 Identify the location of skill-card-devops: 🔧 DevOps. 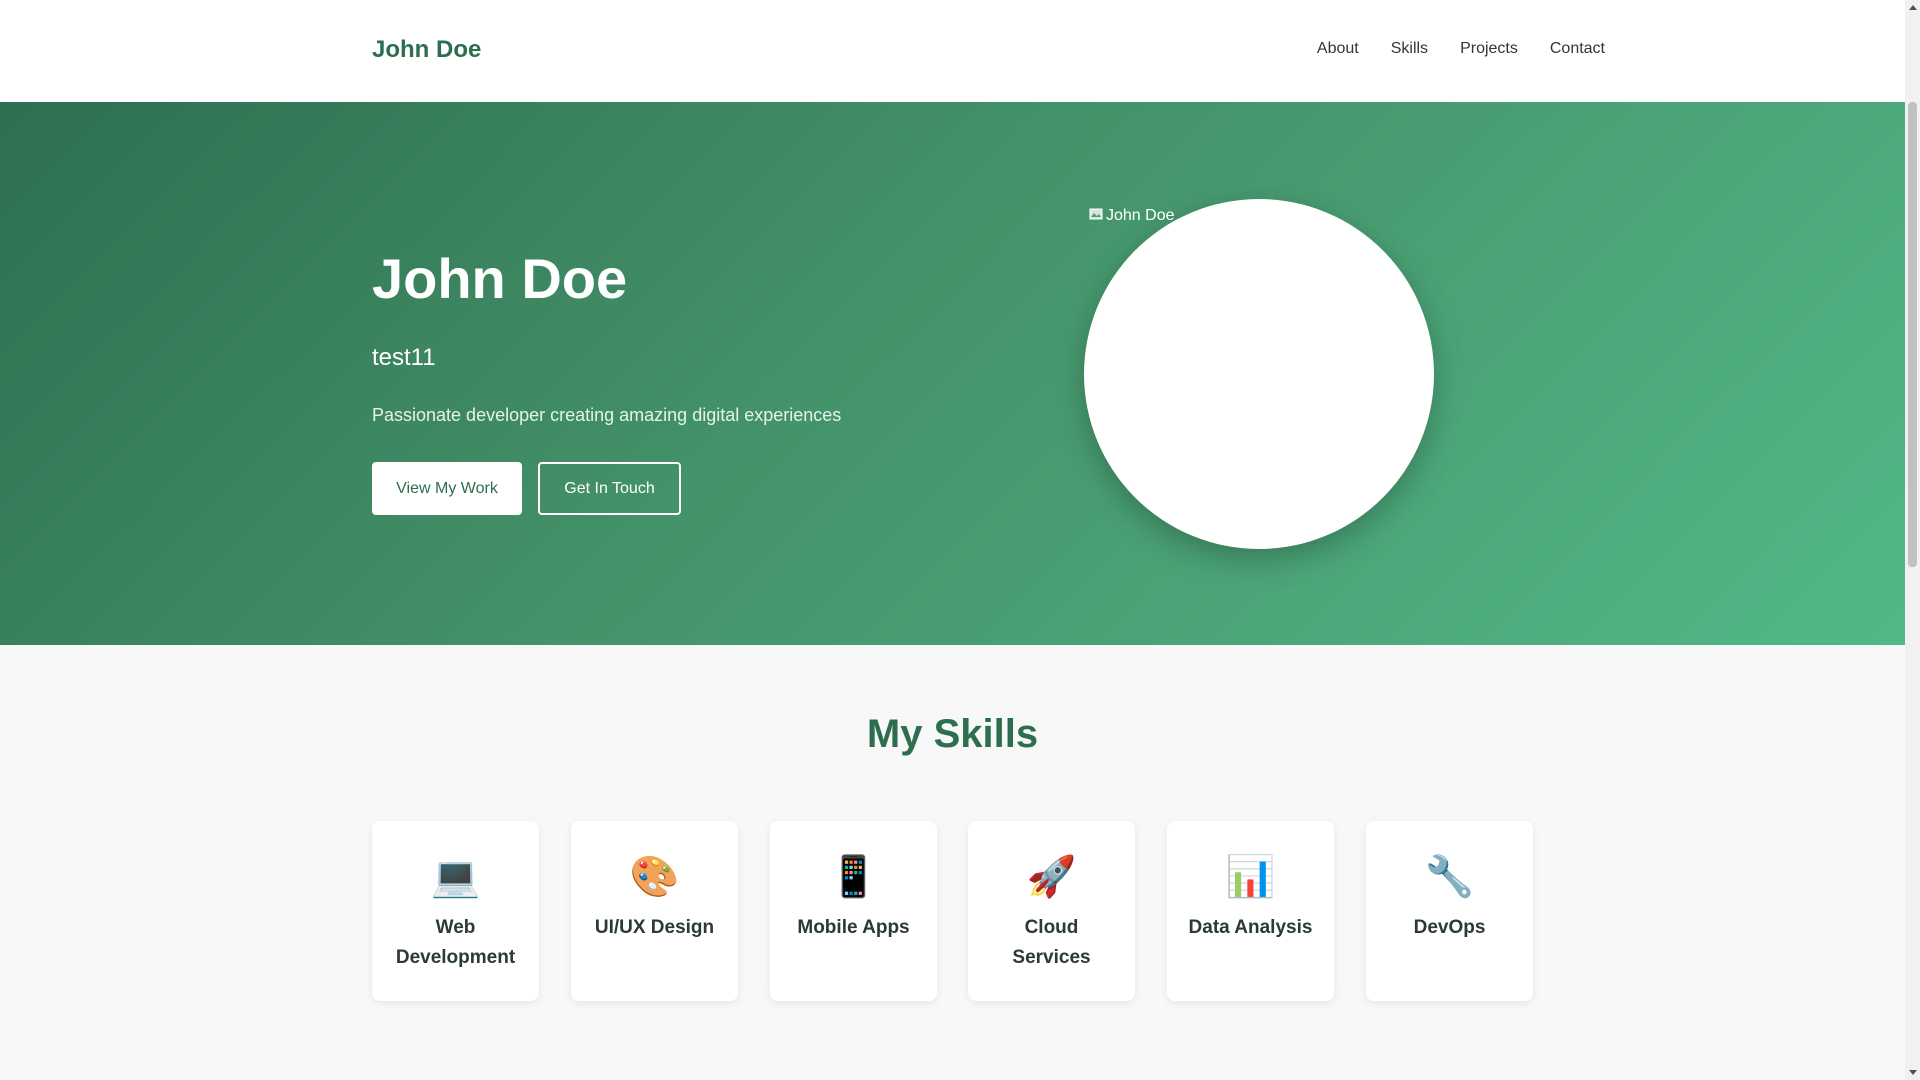
(1449, 911).